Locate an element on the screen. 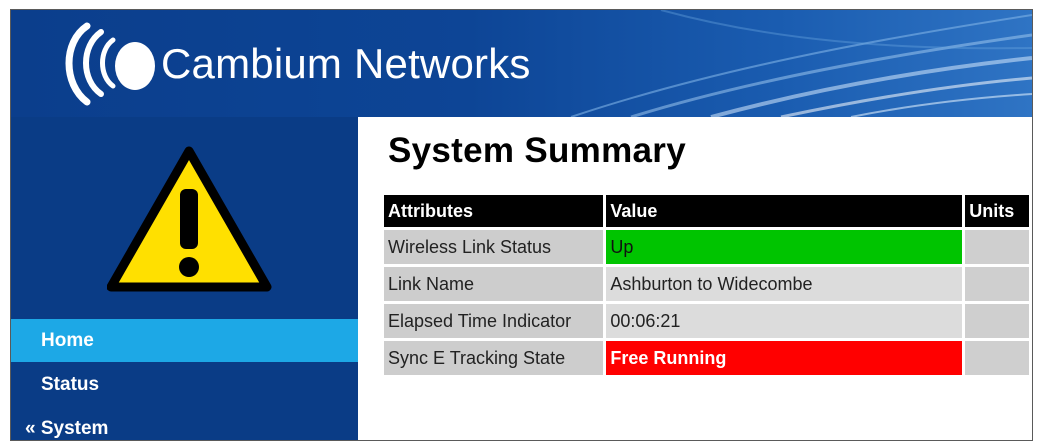 Image resolution: width=1039 pixels, height=447 pixels. value-cell: Ashburton to Widecombe is located at coordinates (784, 284).